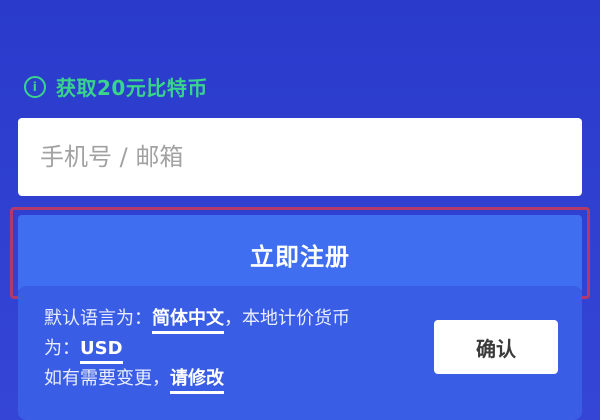  What do you see at coordinates (287, 318) in the screenshot?
I see `currency-label: ，本地计价货币` at bounding box center [287, 318].